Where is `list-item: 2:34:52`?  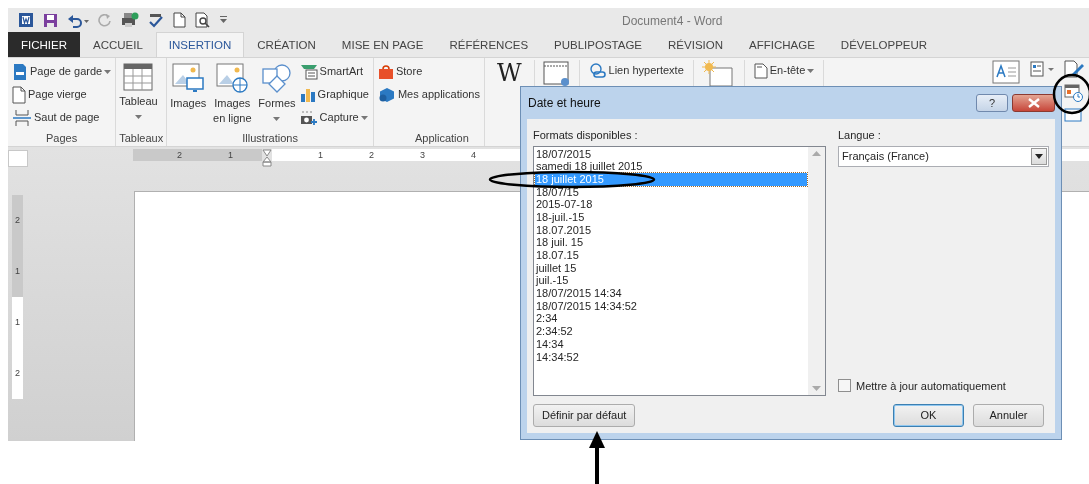 list-item: 2:34:52 is located at coordinates (671, 331).